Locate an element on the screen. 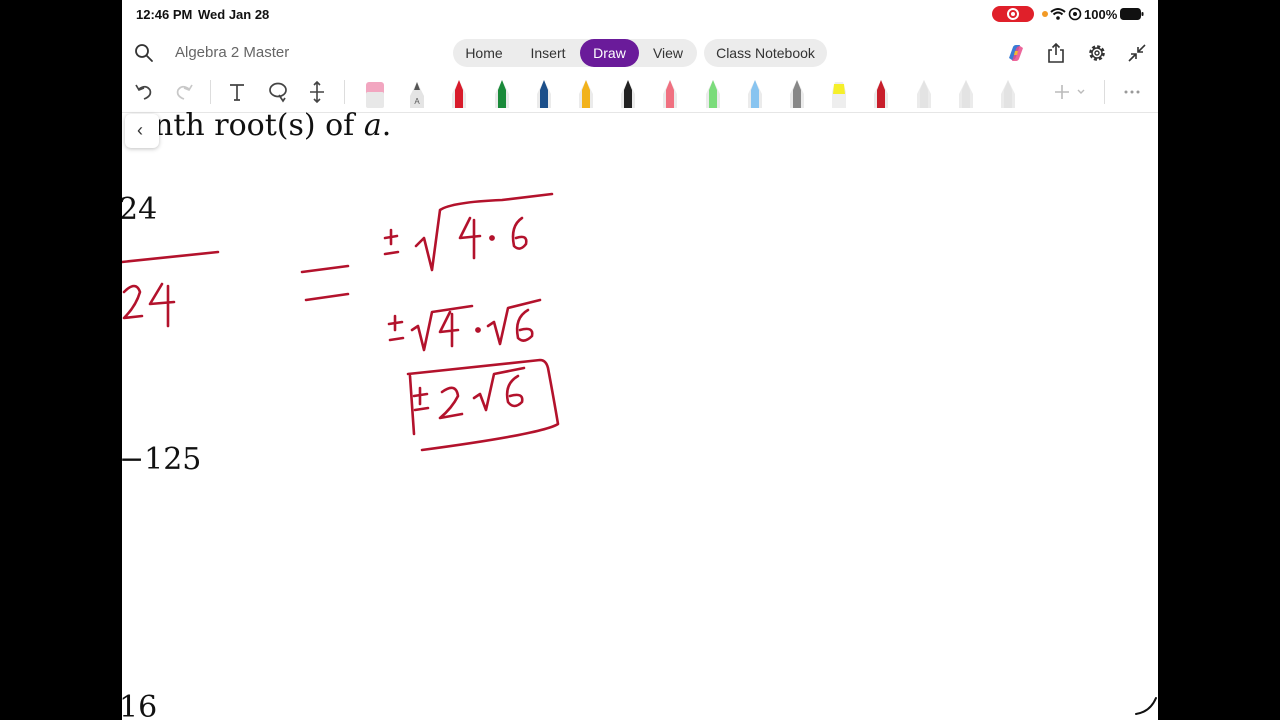 The width and height of the screenshot is (1280, 720). handwritten-work is located at coordinates (341, 322).